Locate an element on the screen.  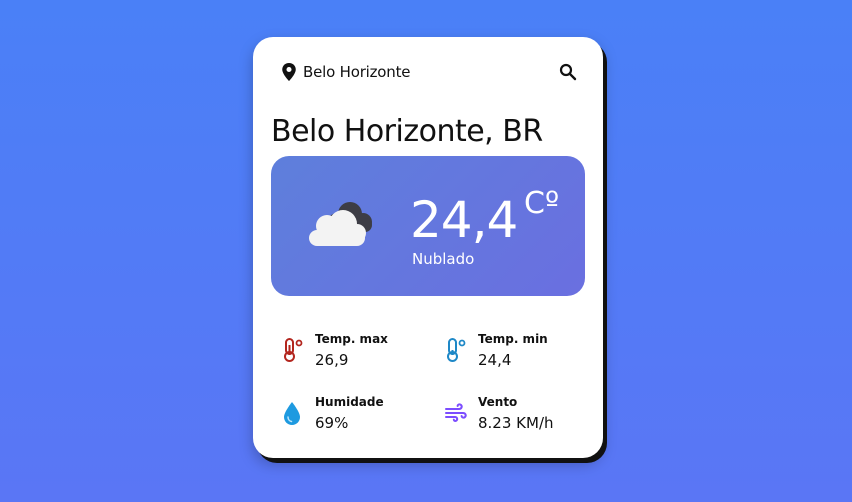
temperature-unit: Cº is located at coordinates (542, 203).